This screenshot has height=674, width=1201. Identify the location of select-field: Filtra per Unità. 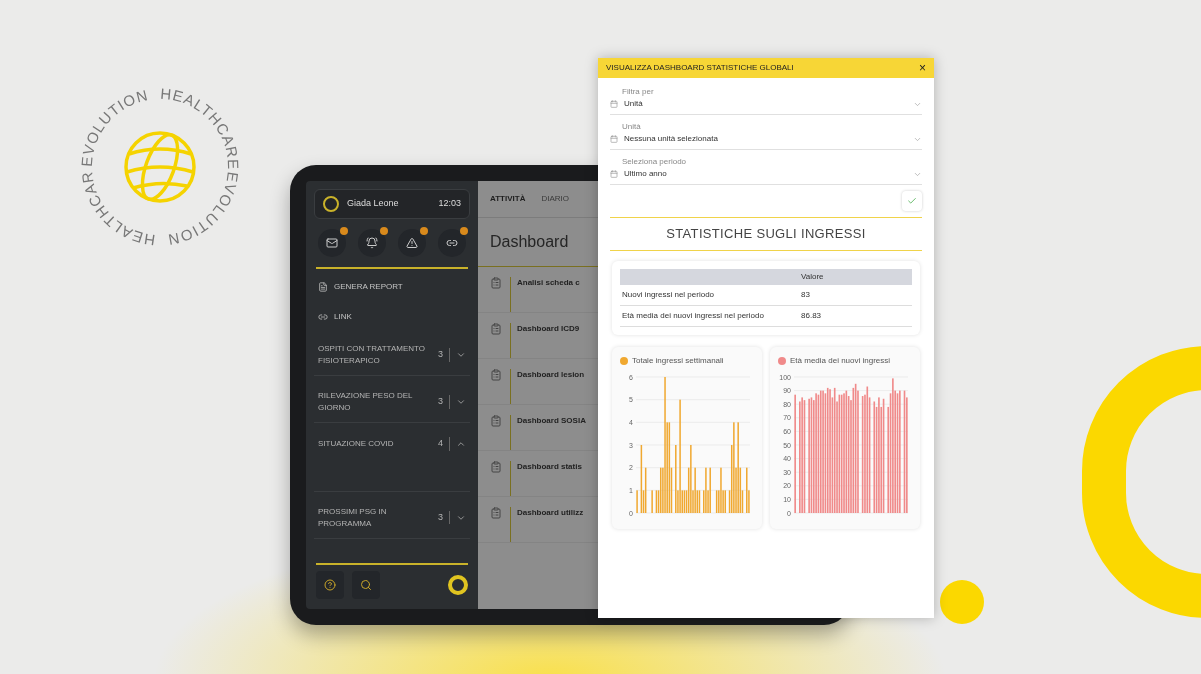
(766, 100).